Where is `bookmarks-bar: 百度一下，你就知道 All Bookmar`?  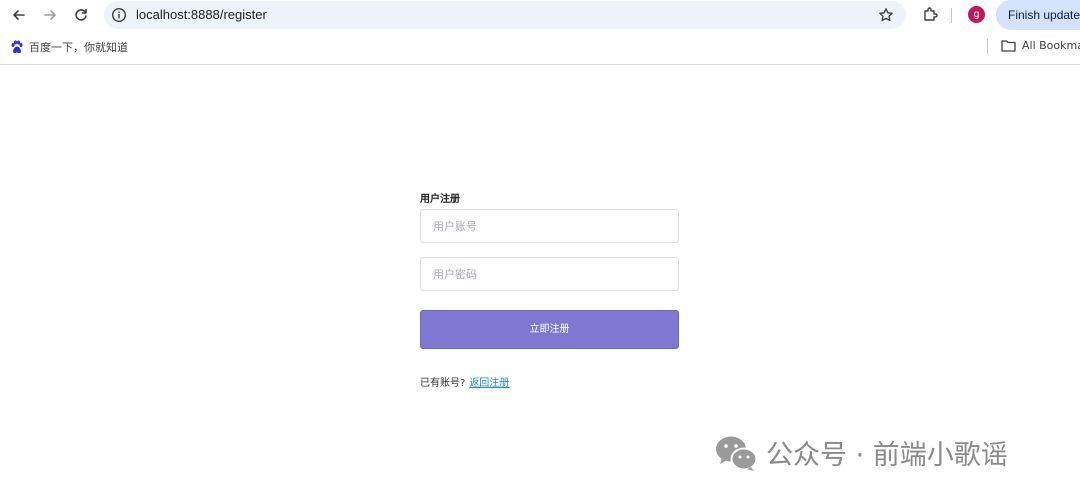 bookmarks-bar: 百度一下，你就知道 All Bookmar is located at coordinates (540, 47).